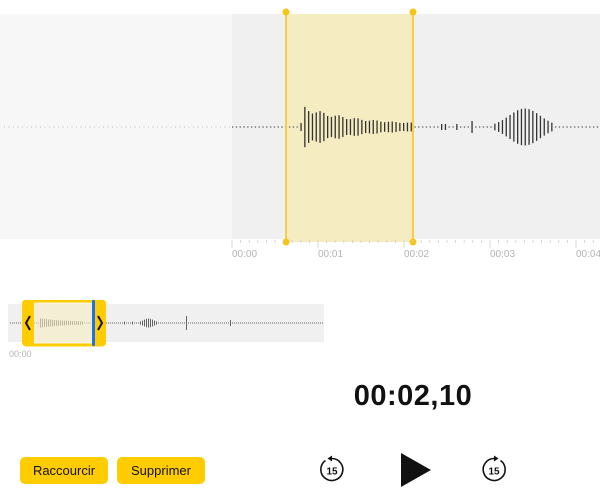 The width and height of the screenshot is (600, 494). What do you see at coordinates (100, 323) in the screenshot?
I see `trim-right-handle` at bounding box center [100, 323].